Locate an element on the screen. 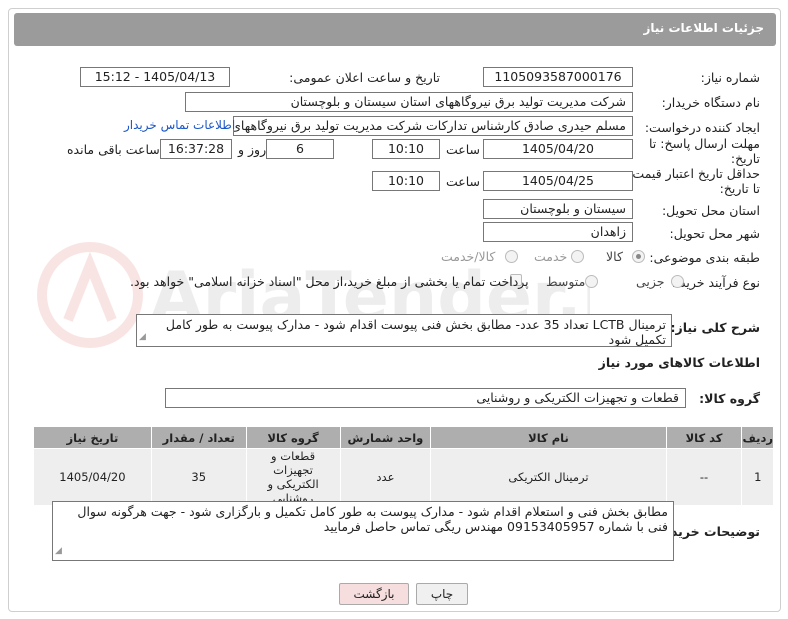 This screenshot has width=788, height=619. buyer-contact-link: اطلاعات تماس خریدار is located at coordinates (179, 125).